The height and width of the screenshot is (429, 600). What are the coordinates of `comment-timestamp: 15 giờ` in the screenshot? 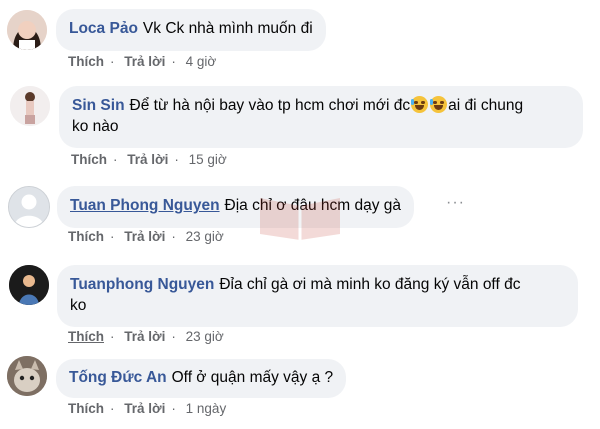 It's located at (208, 159).